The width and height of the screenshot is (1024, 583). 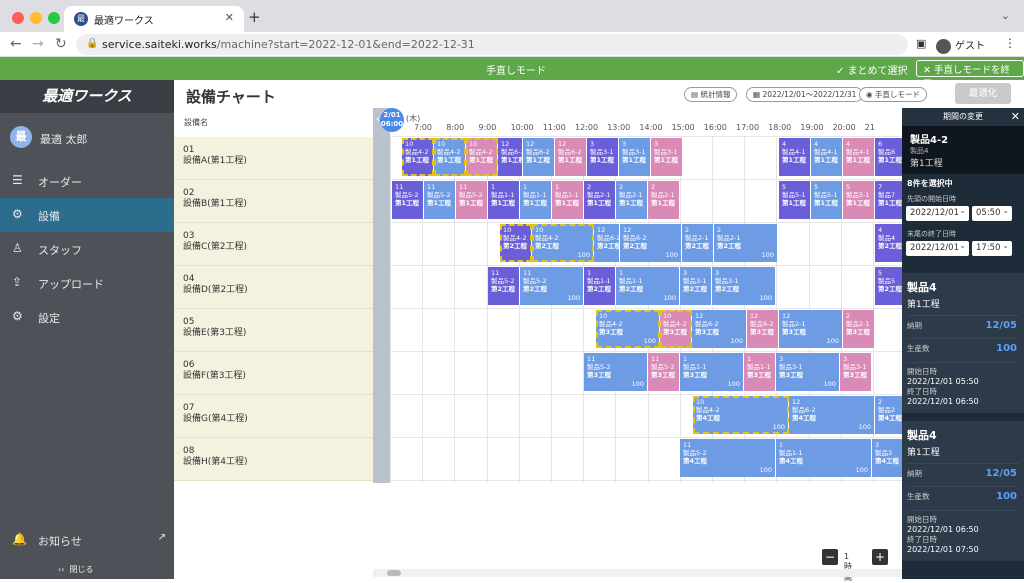 I want to click on sidebar-item-equipment: ⚙ 設備, so click(x=87, y=215).